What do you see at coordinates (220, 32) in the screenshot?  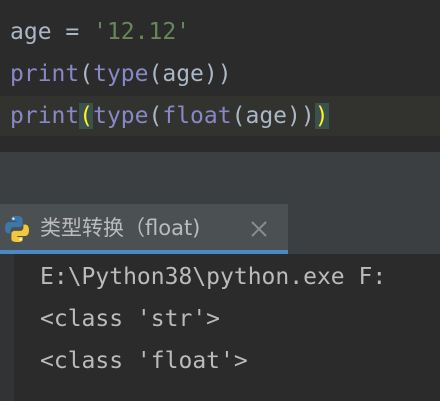 I see `code-line-1: age = '12.12'` at bounding box center [220, 32].